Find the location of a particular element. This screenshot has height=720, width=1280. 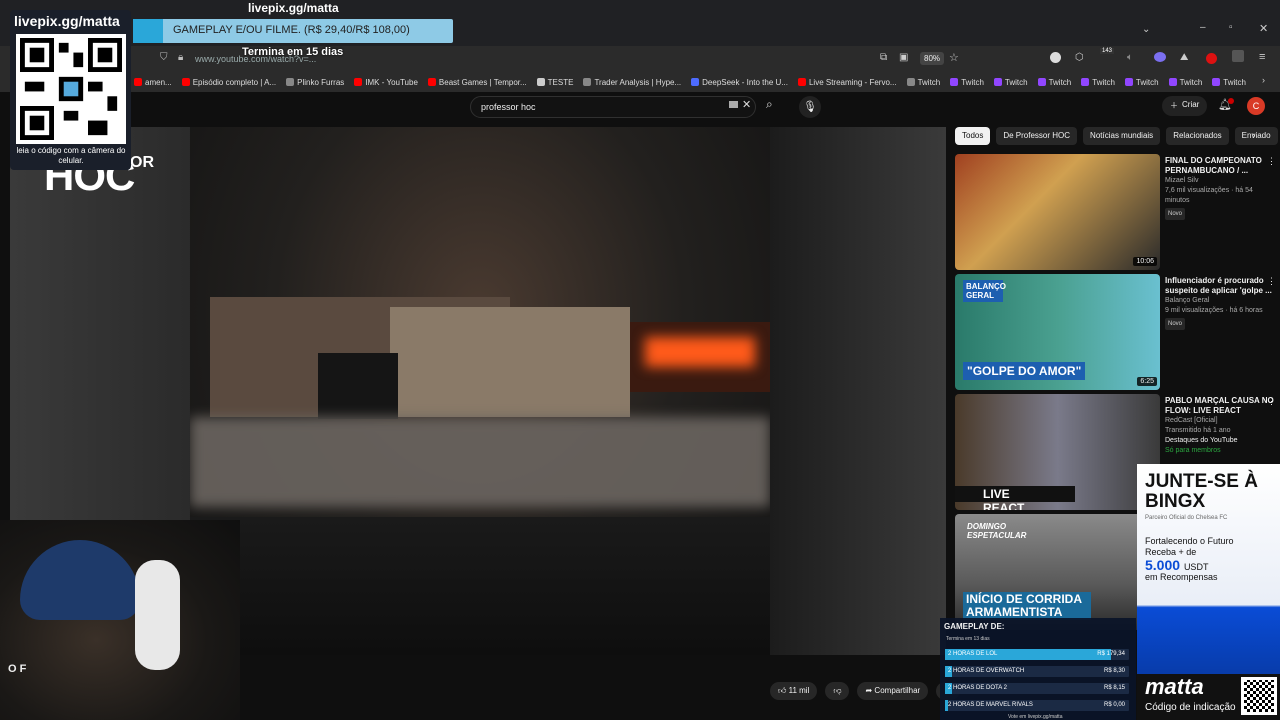

share-label: Compartilhar is located at coordinates (897, 690).